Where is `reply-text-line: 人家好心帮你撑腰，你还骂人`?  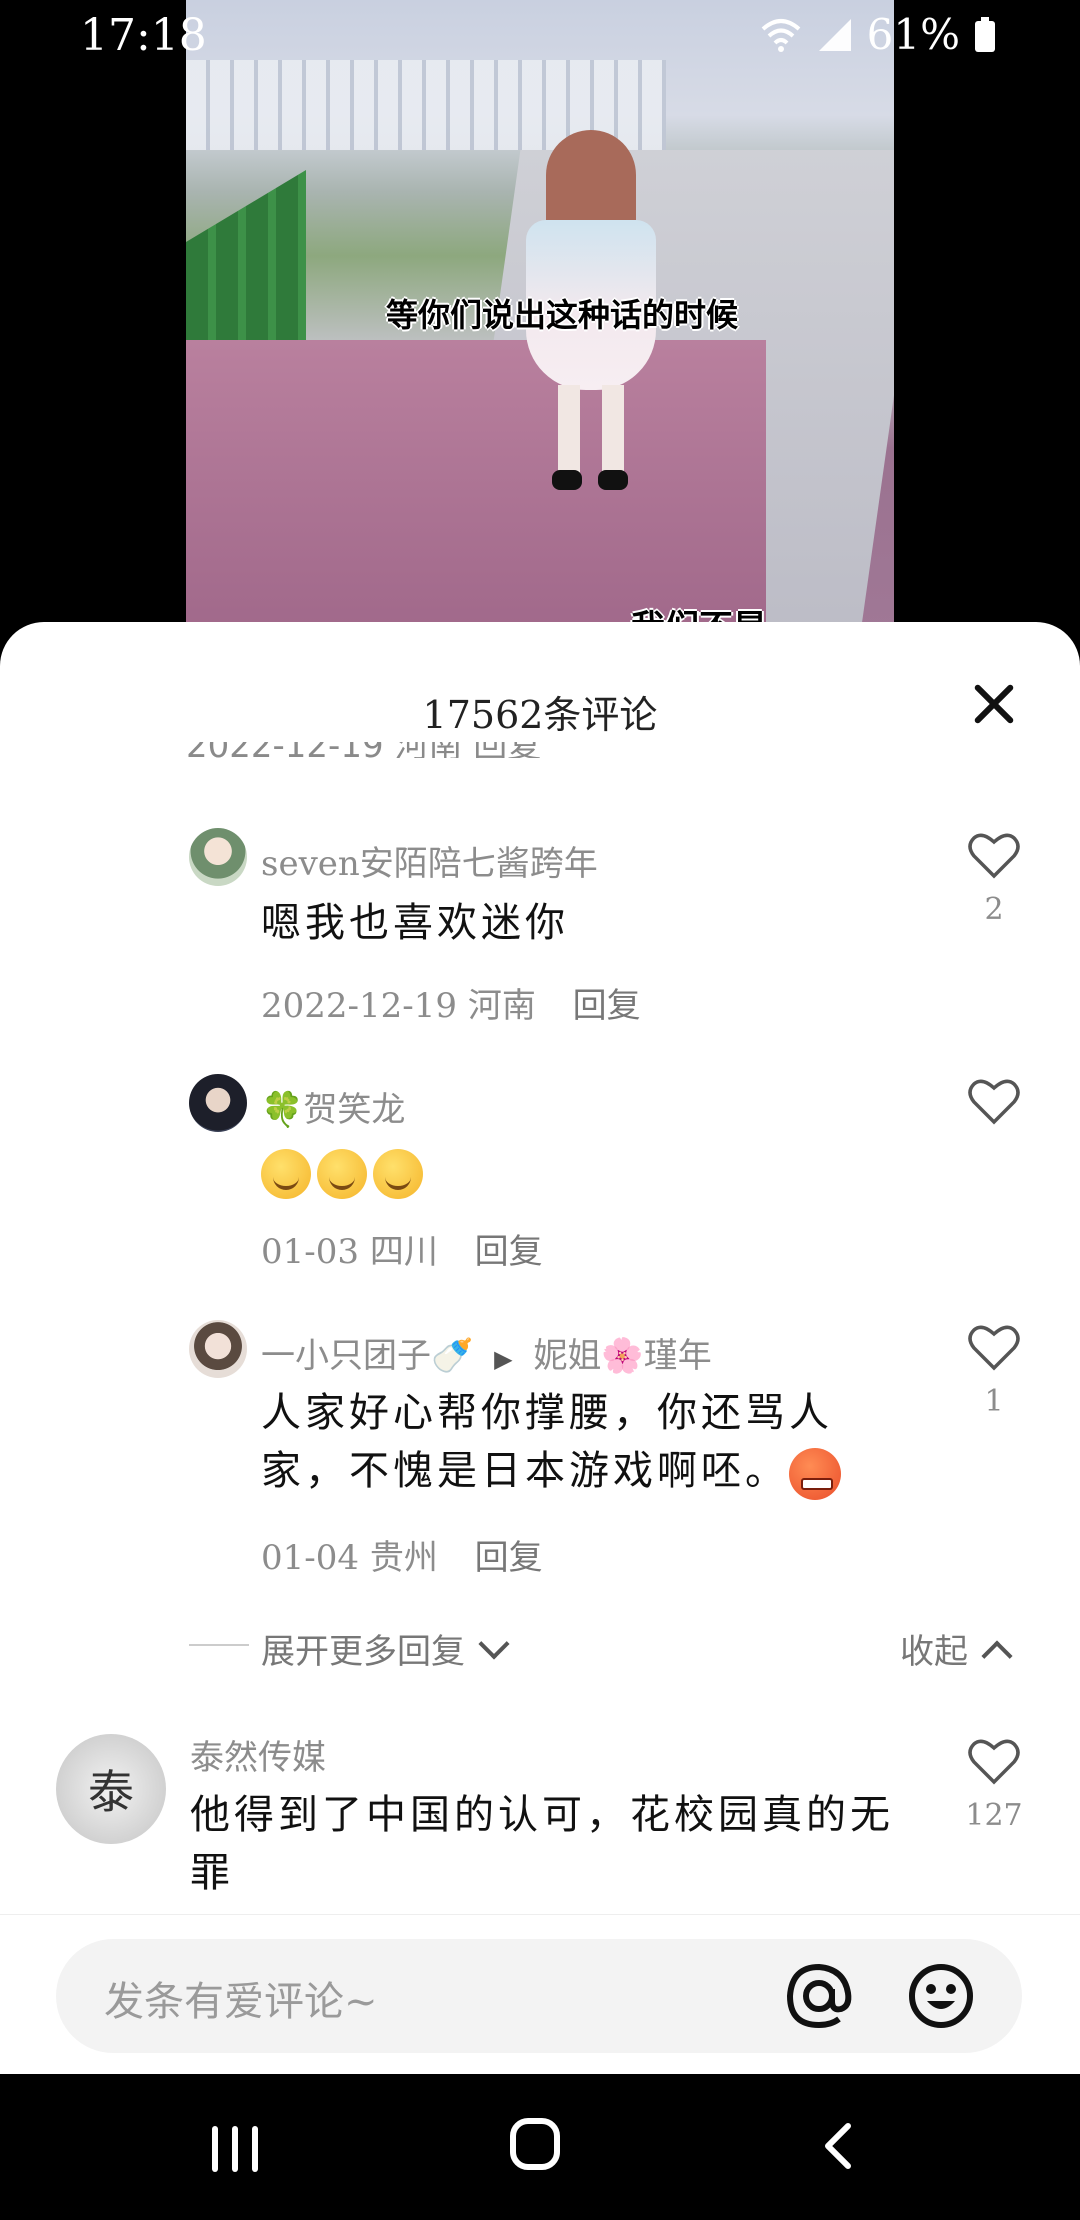 reply-text-line: 人家好心帮你撑腰，你还骂人 is located at coordinates (547, 1413).